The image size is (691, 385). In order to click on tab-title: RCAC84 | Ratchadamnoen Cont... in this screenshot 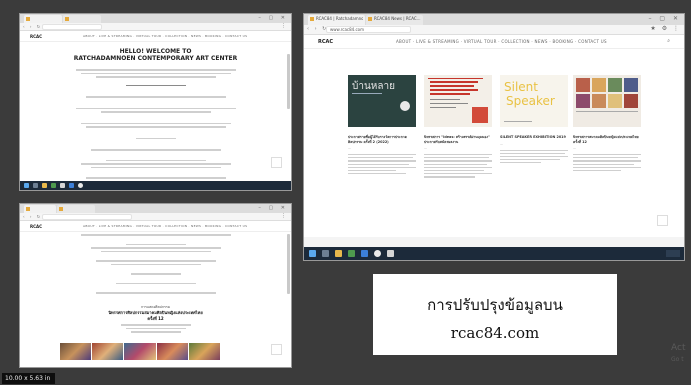, I will do `click(339, 18)`.